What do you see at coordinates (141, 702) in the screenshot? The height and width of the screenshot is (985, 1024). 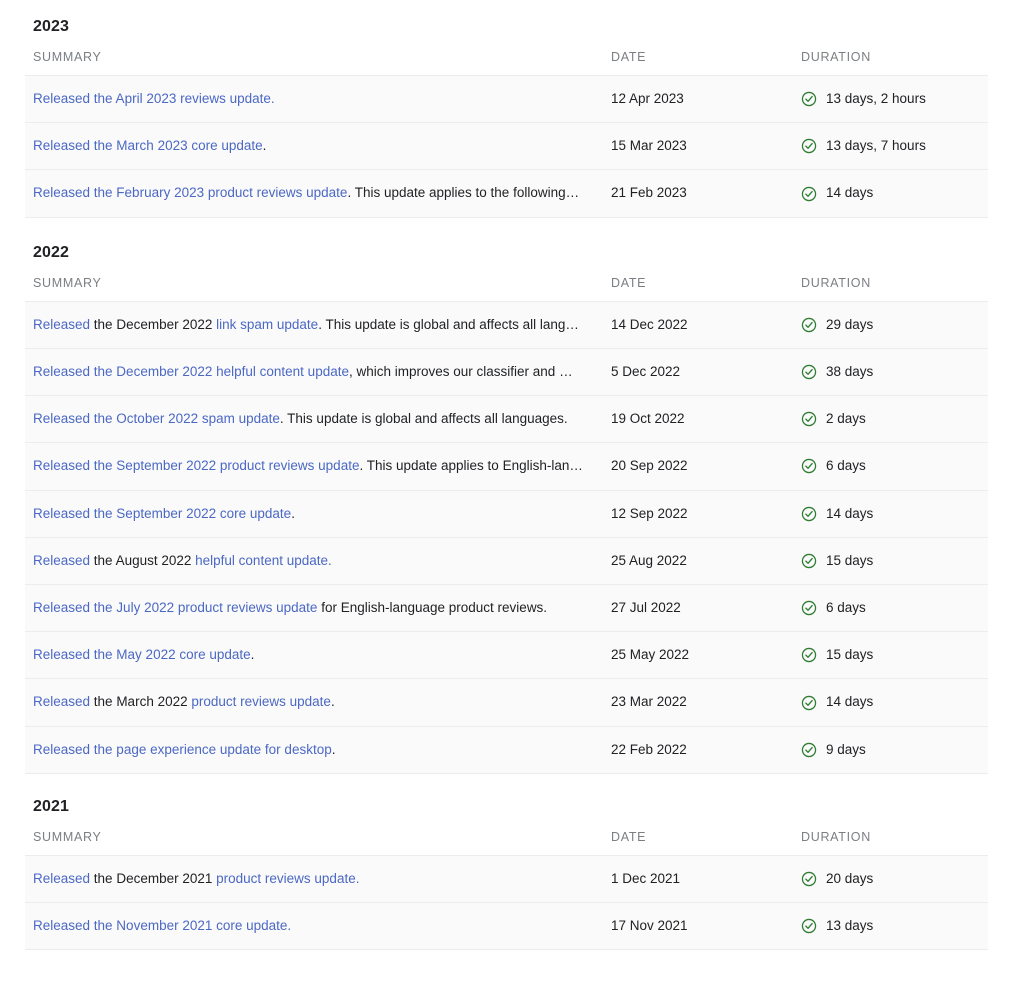 I see `update-text: the March 2022` at bounding box center [141, 702].